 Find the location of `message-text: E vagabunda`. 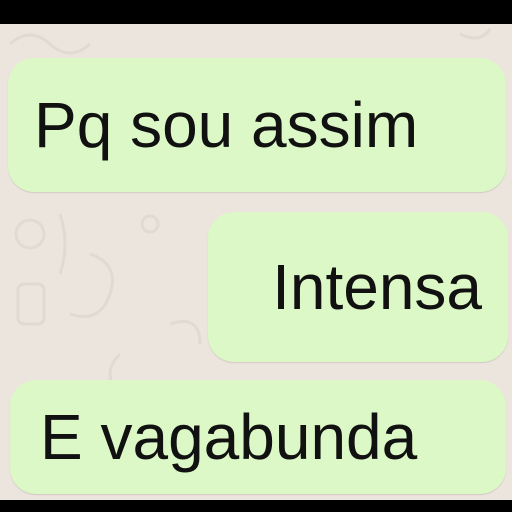

message-text: E vagabunda is located at coordinates (229, 437).